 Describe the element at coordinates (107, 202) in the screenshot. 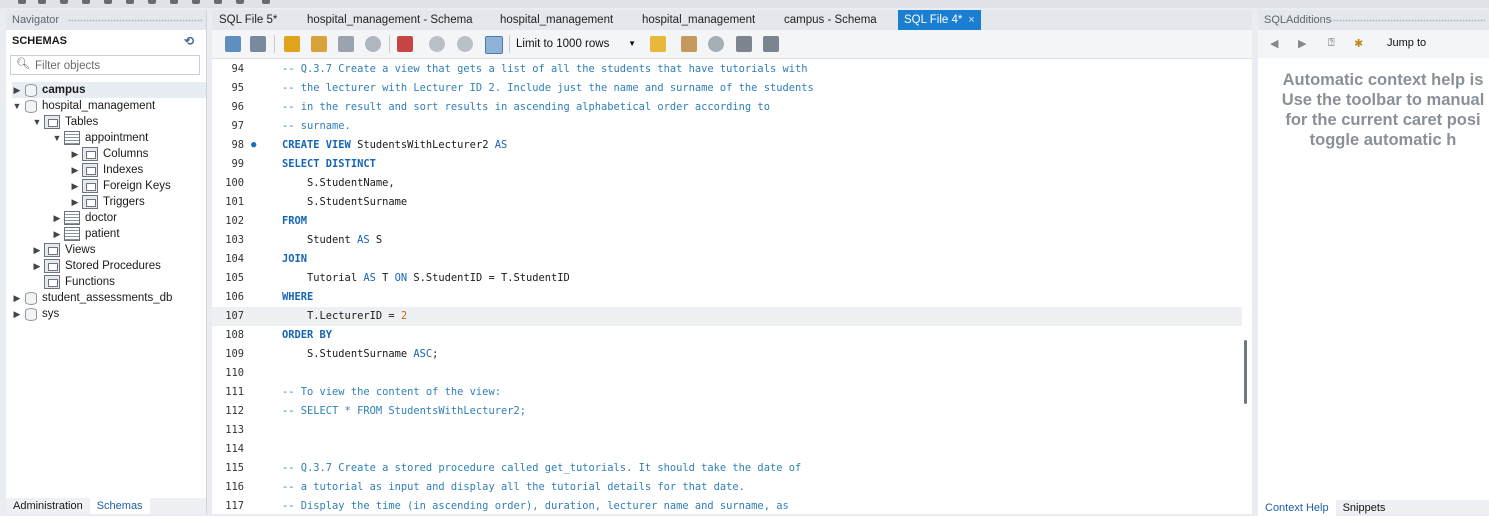

I see `tree-item-triggers: ▶ Triggers` at that location.